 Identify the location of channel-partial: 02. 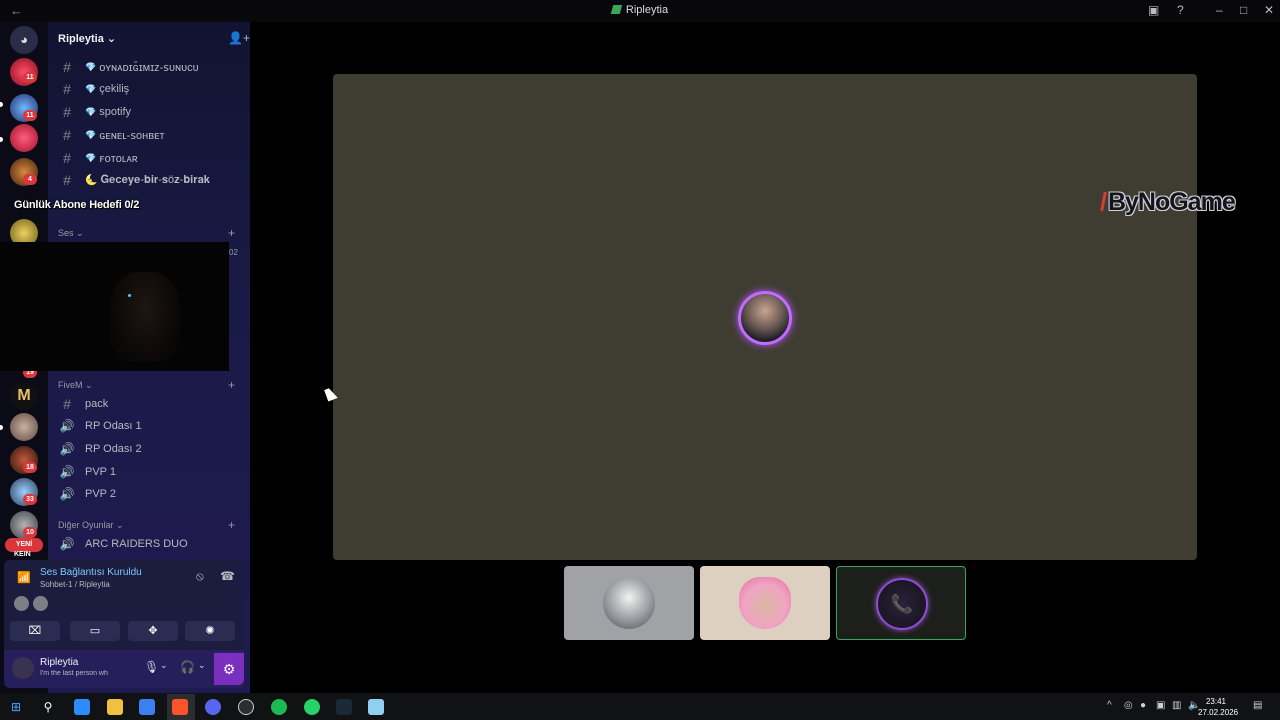
(233, 252).